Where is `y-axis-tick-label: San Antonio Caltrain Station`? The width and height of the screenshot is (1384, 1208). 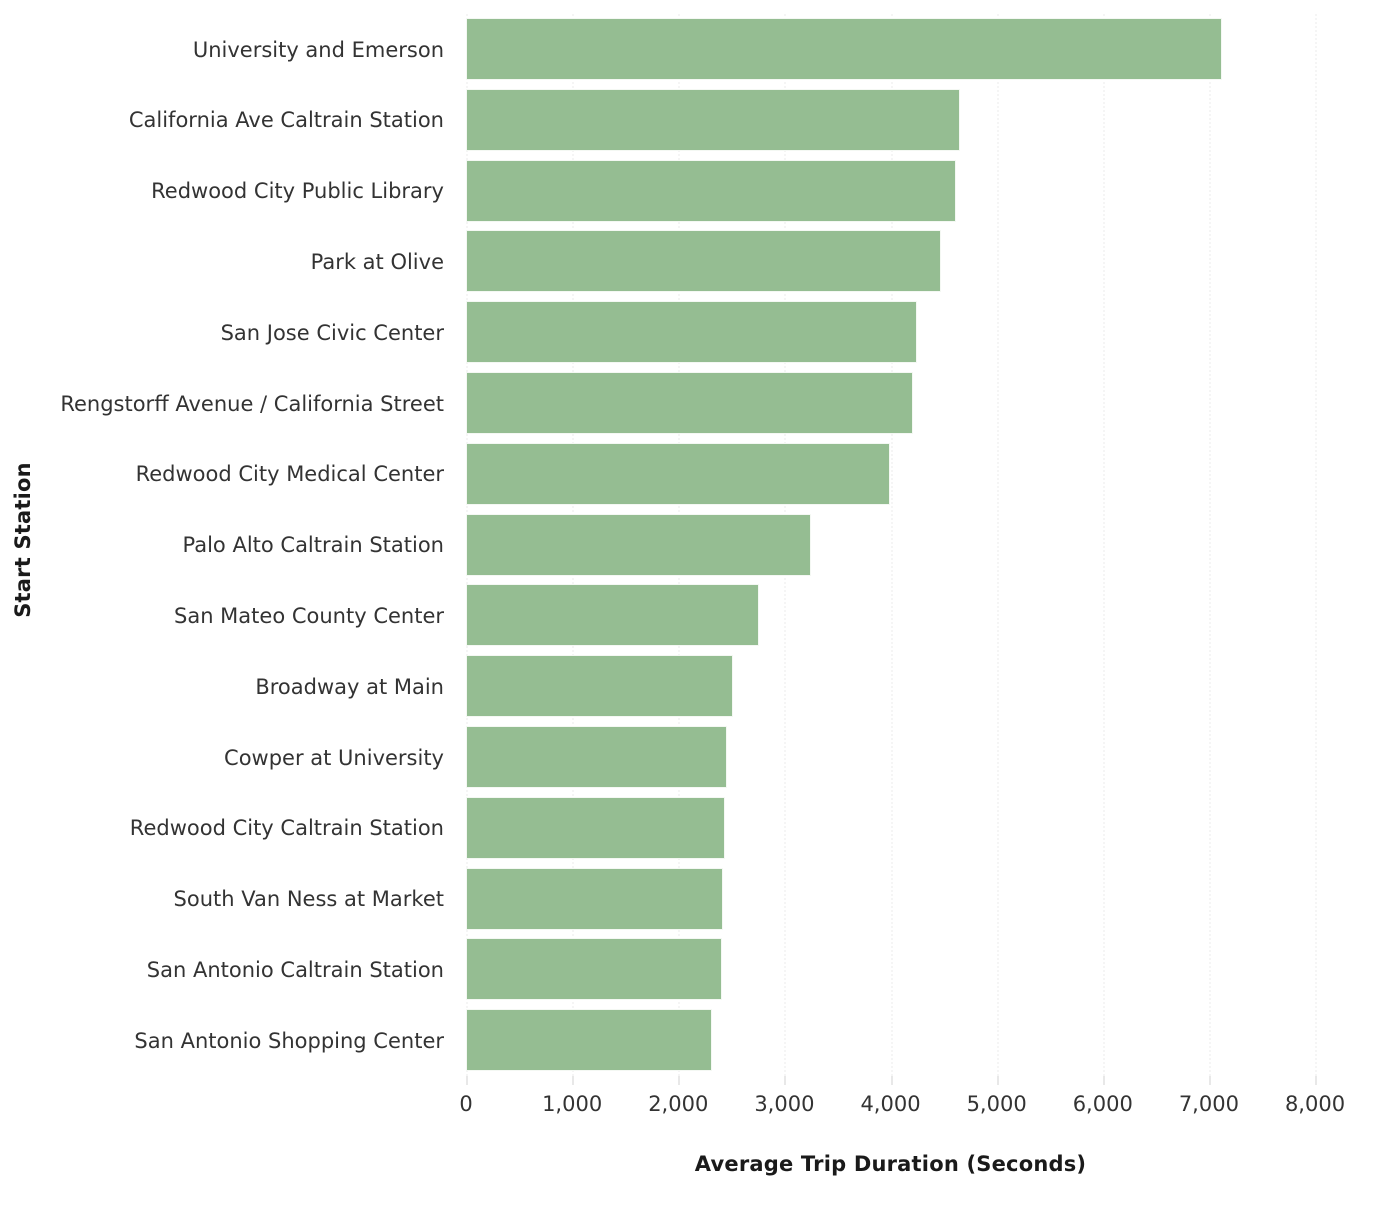 y-axis-tick-label: San Antonio Caltrain Station is located at coordinates (295, 969).